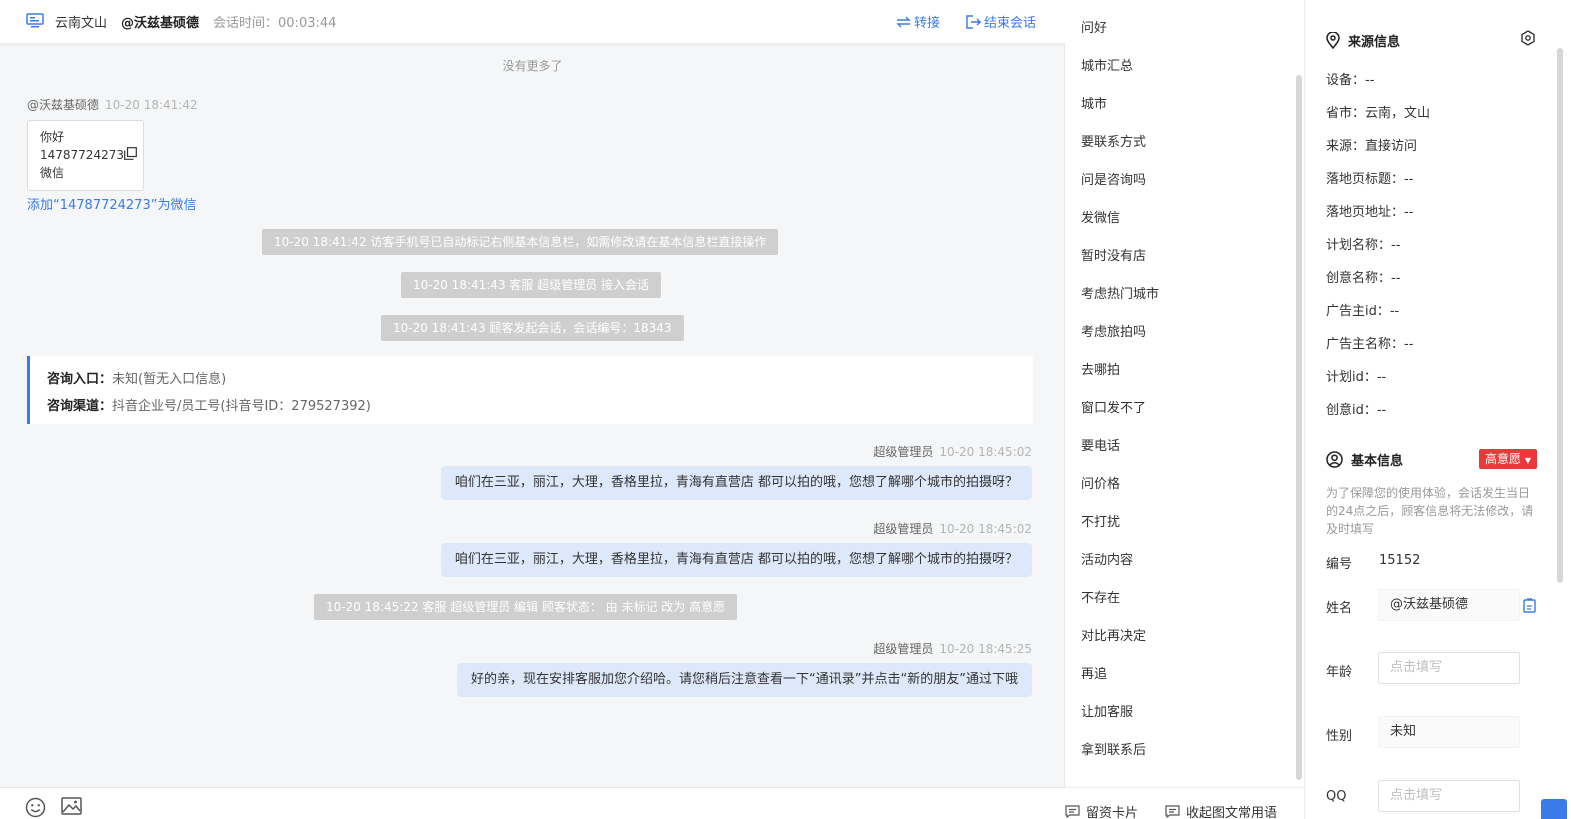 The image size is (1571, 819). I want to click on add-wechat-link: 添加“14787724273”为微信, so click(111, 203).